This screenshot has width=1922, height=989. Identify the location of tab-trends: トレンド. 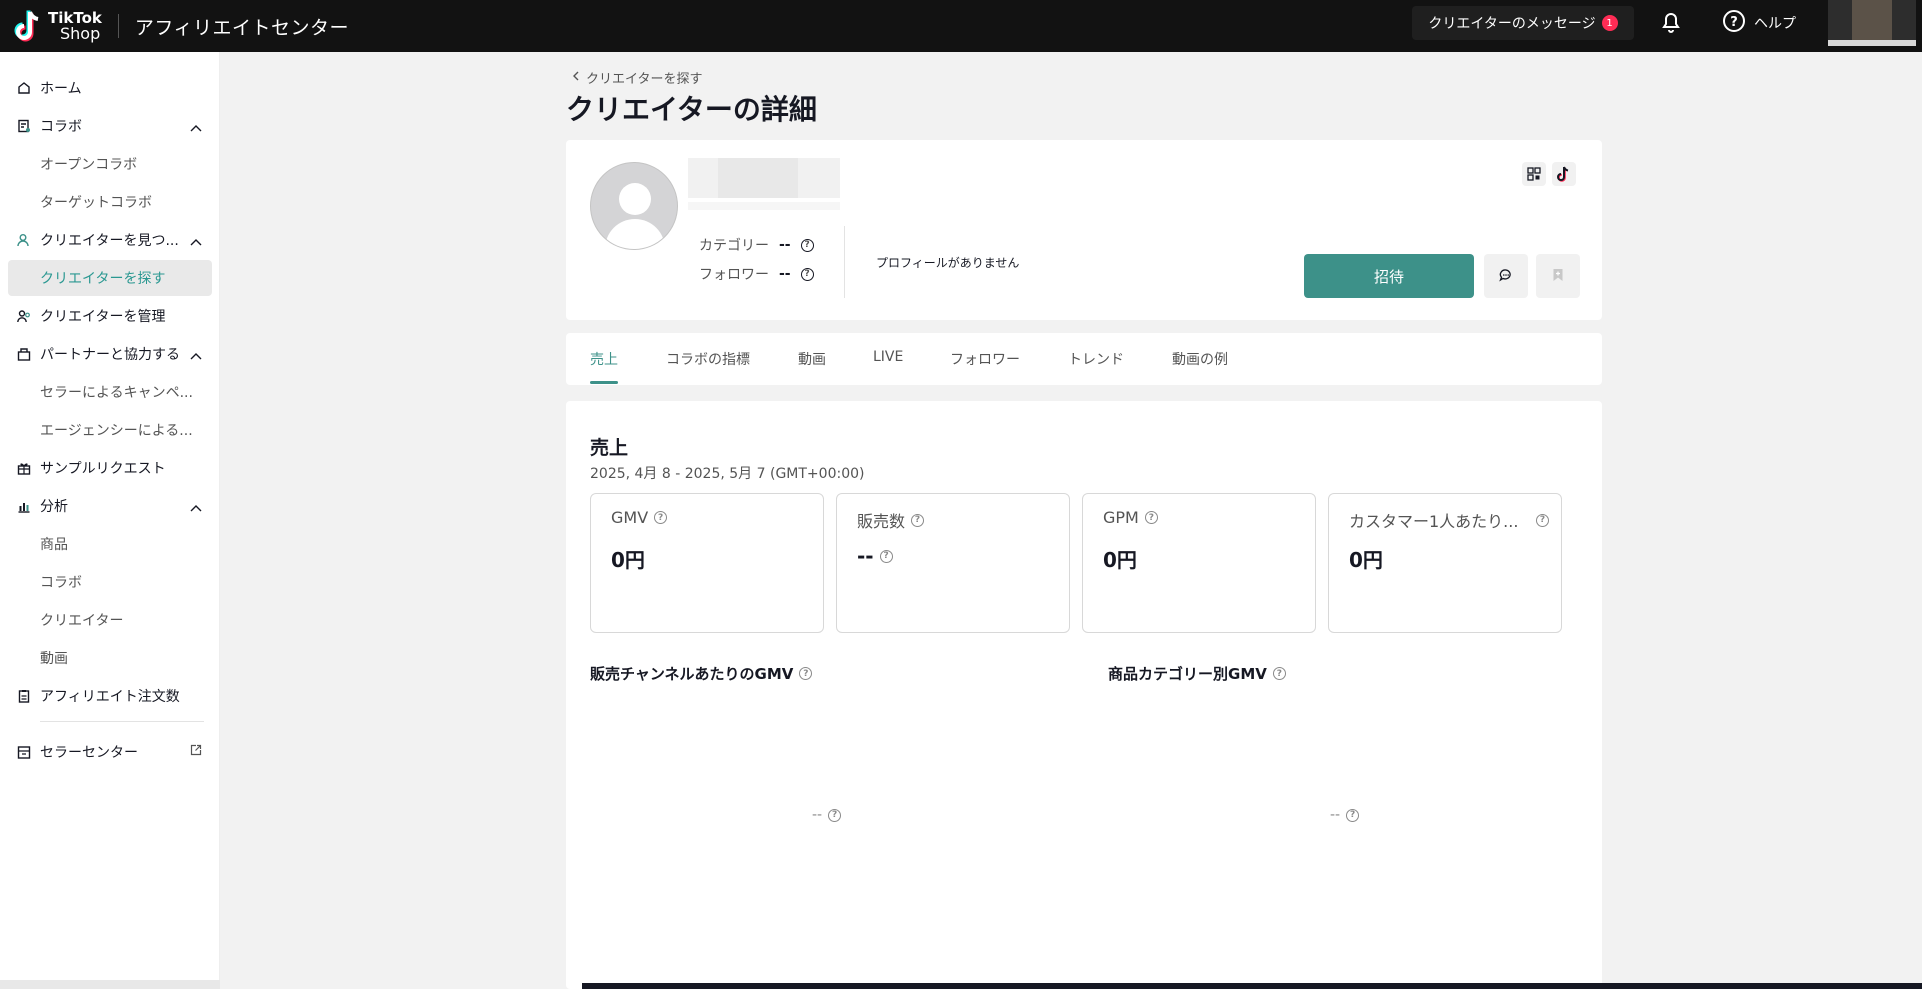
(1096, 359).